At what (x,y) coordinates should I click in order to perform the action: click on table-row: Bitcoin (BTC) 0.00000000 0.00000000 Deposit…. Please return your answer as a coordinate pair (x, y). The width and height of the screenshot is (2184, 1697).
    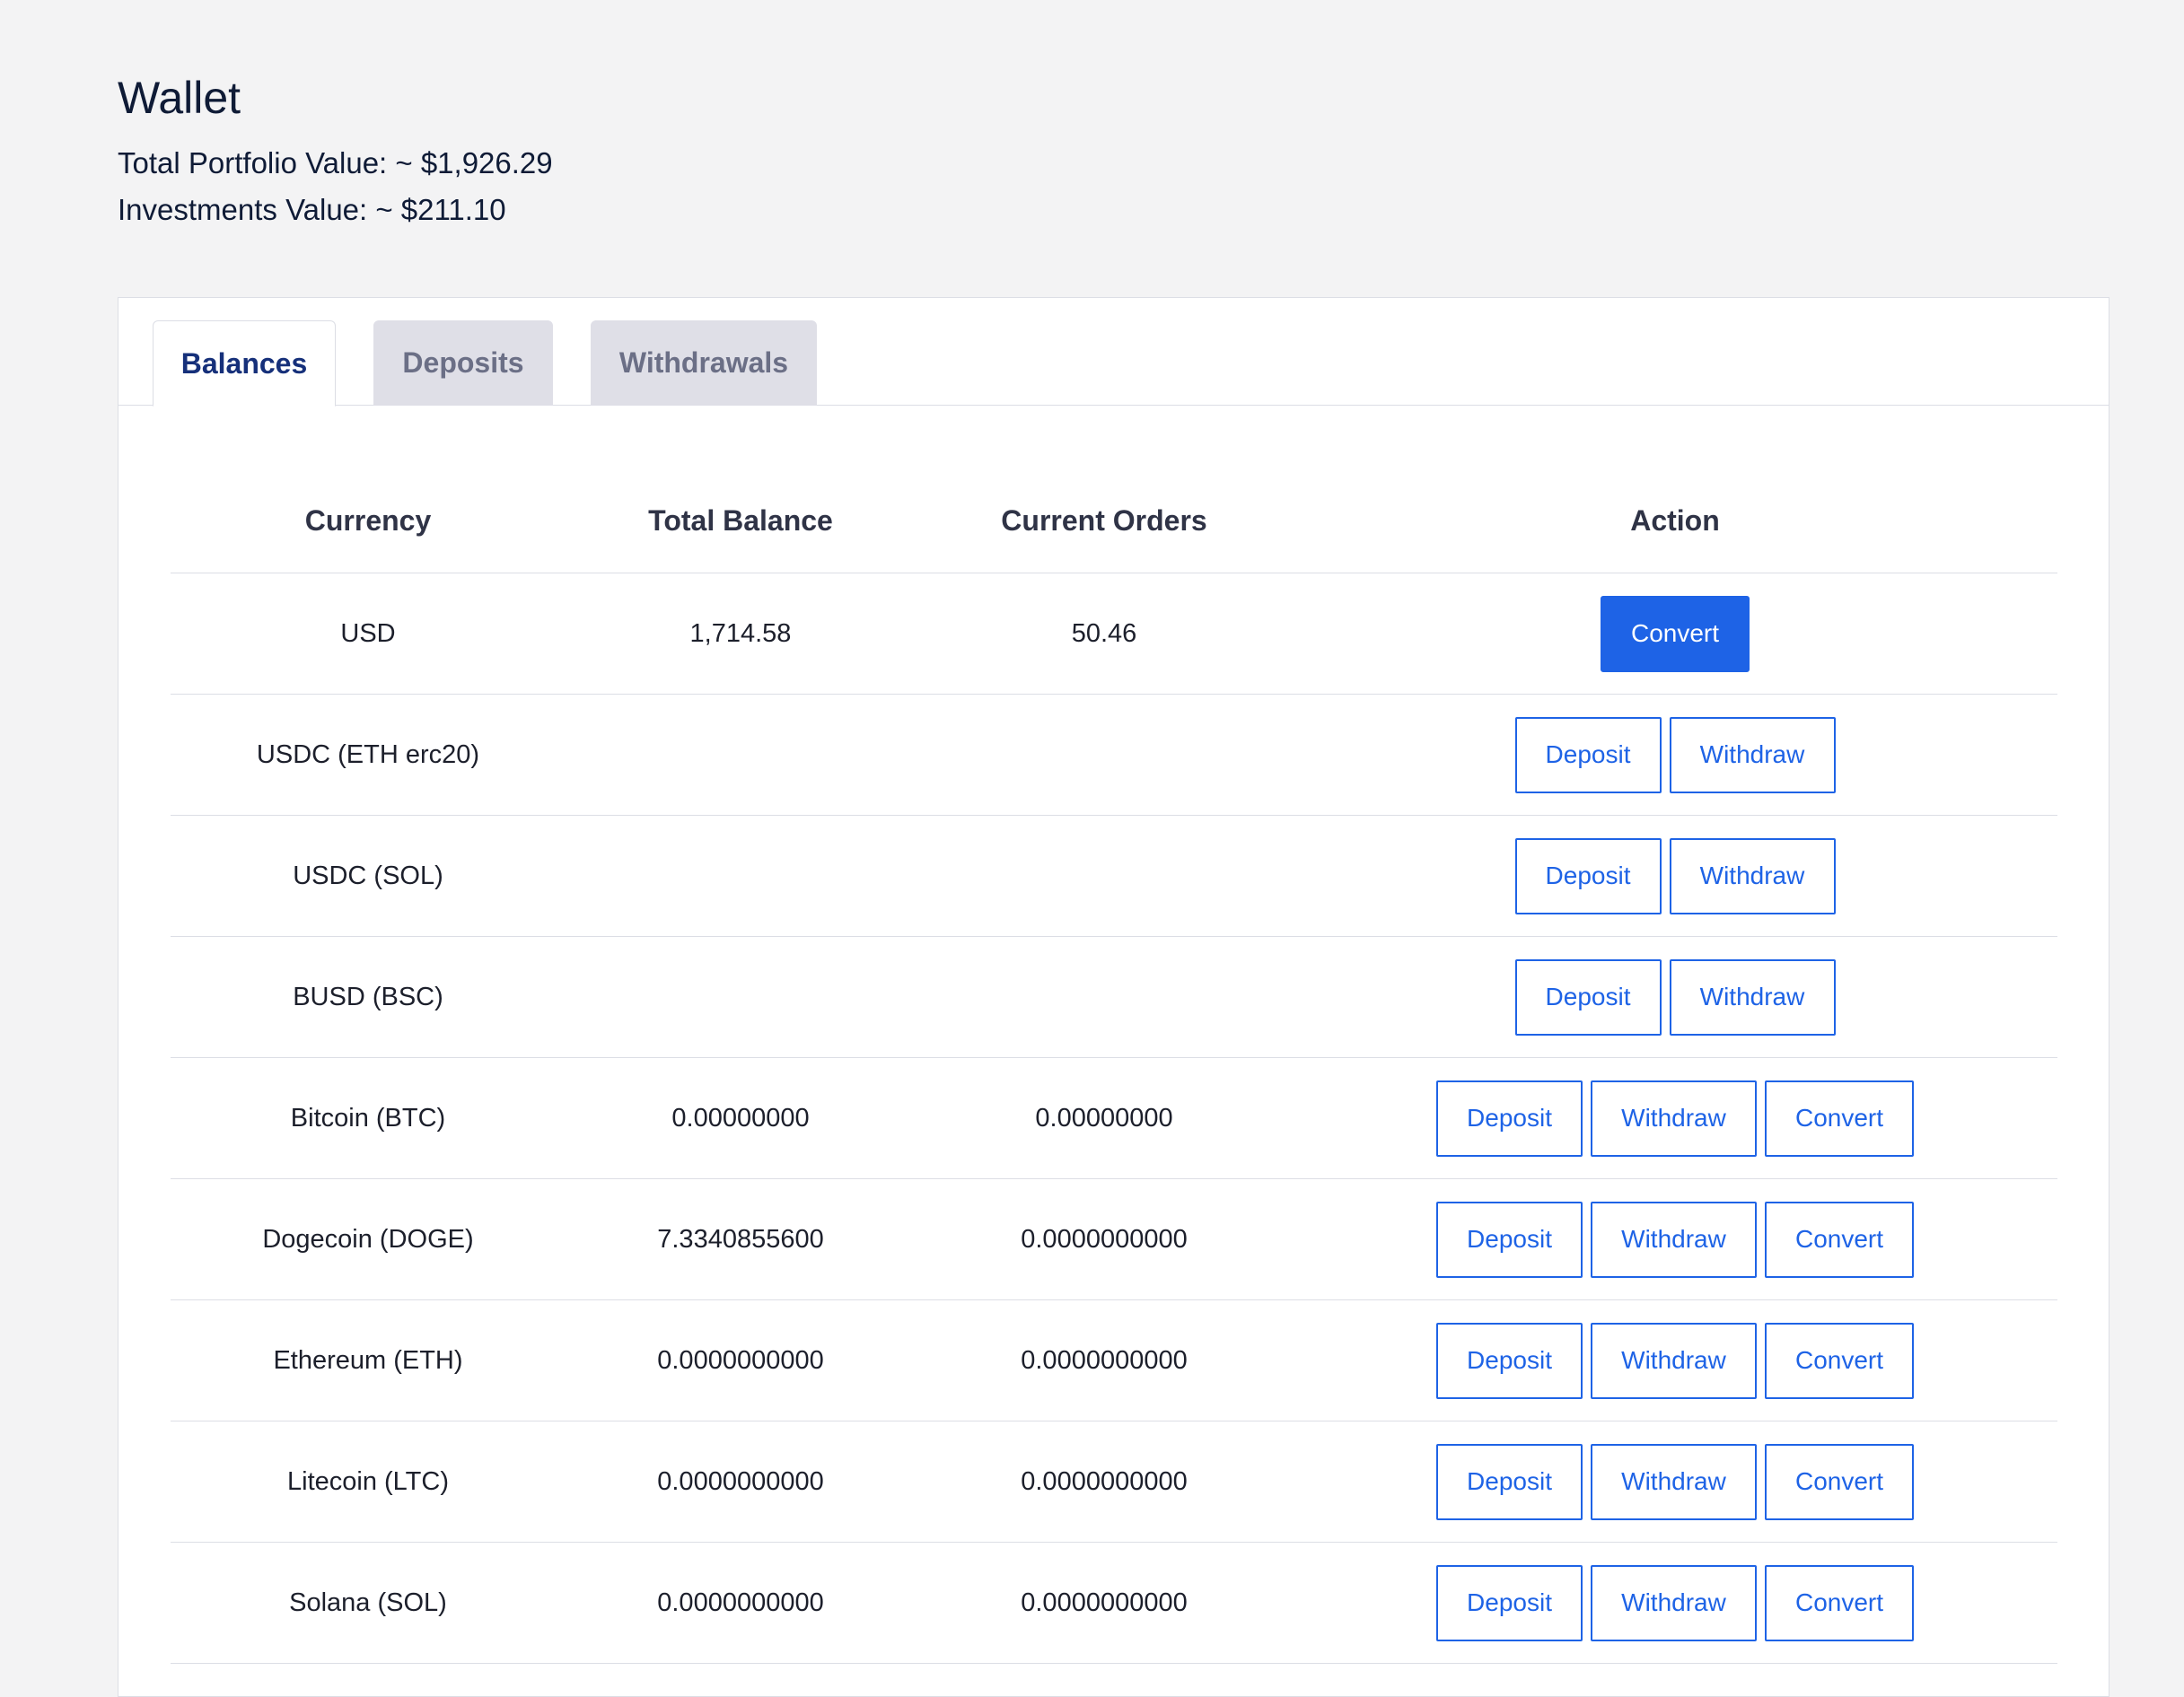
    Looking at the image, I should click on (1114, 1118).